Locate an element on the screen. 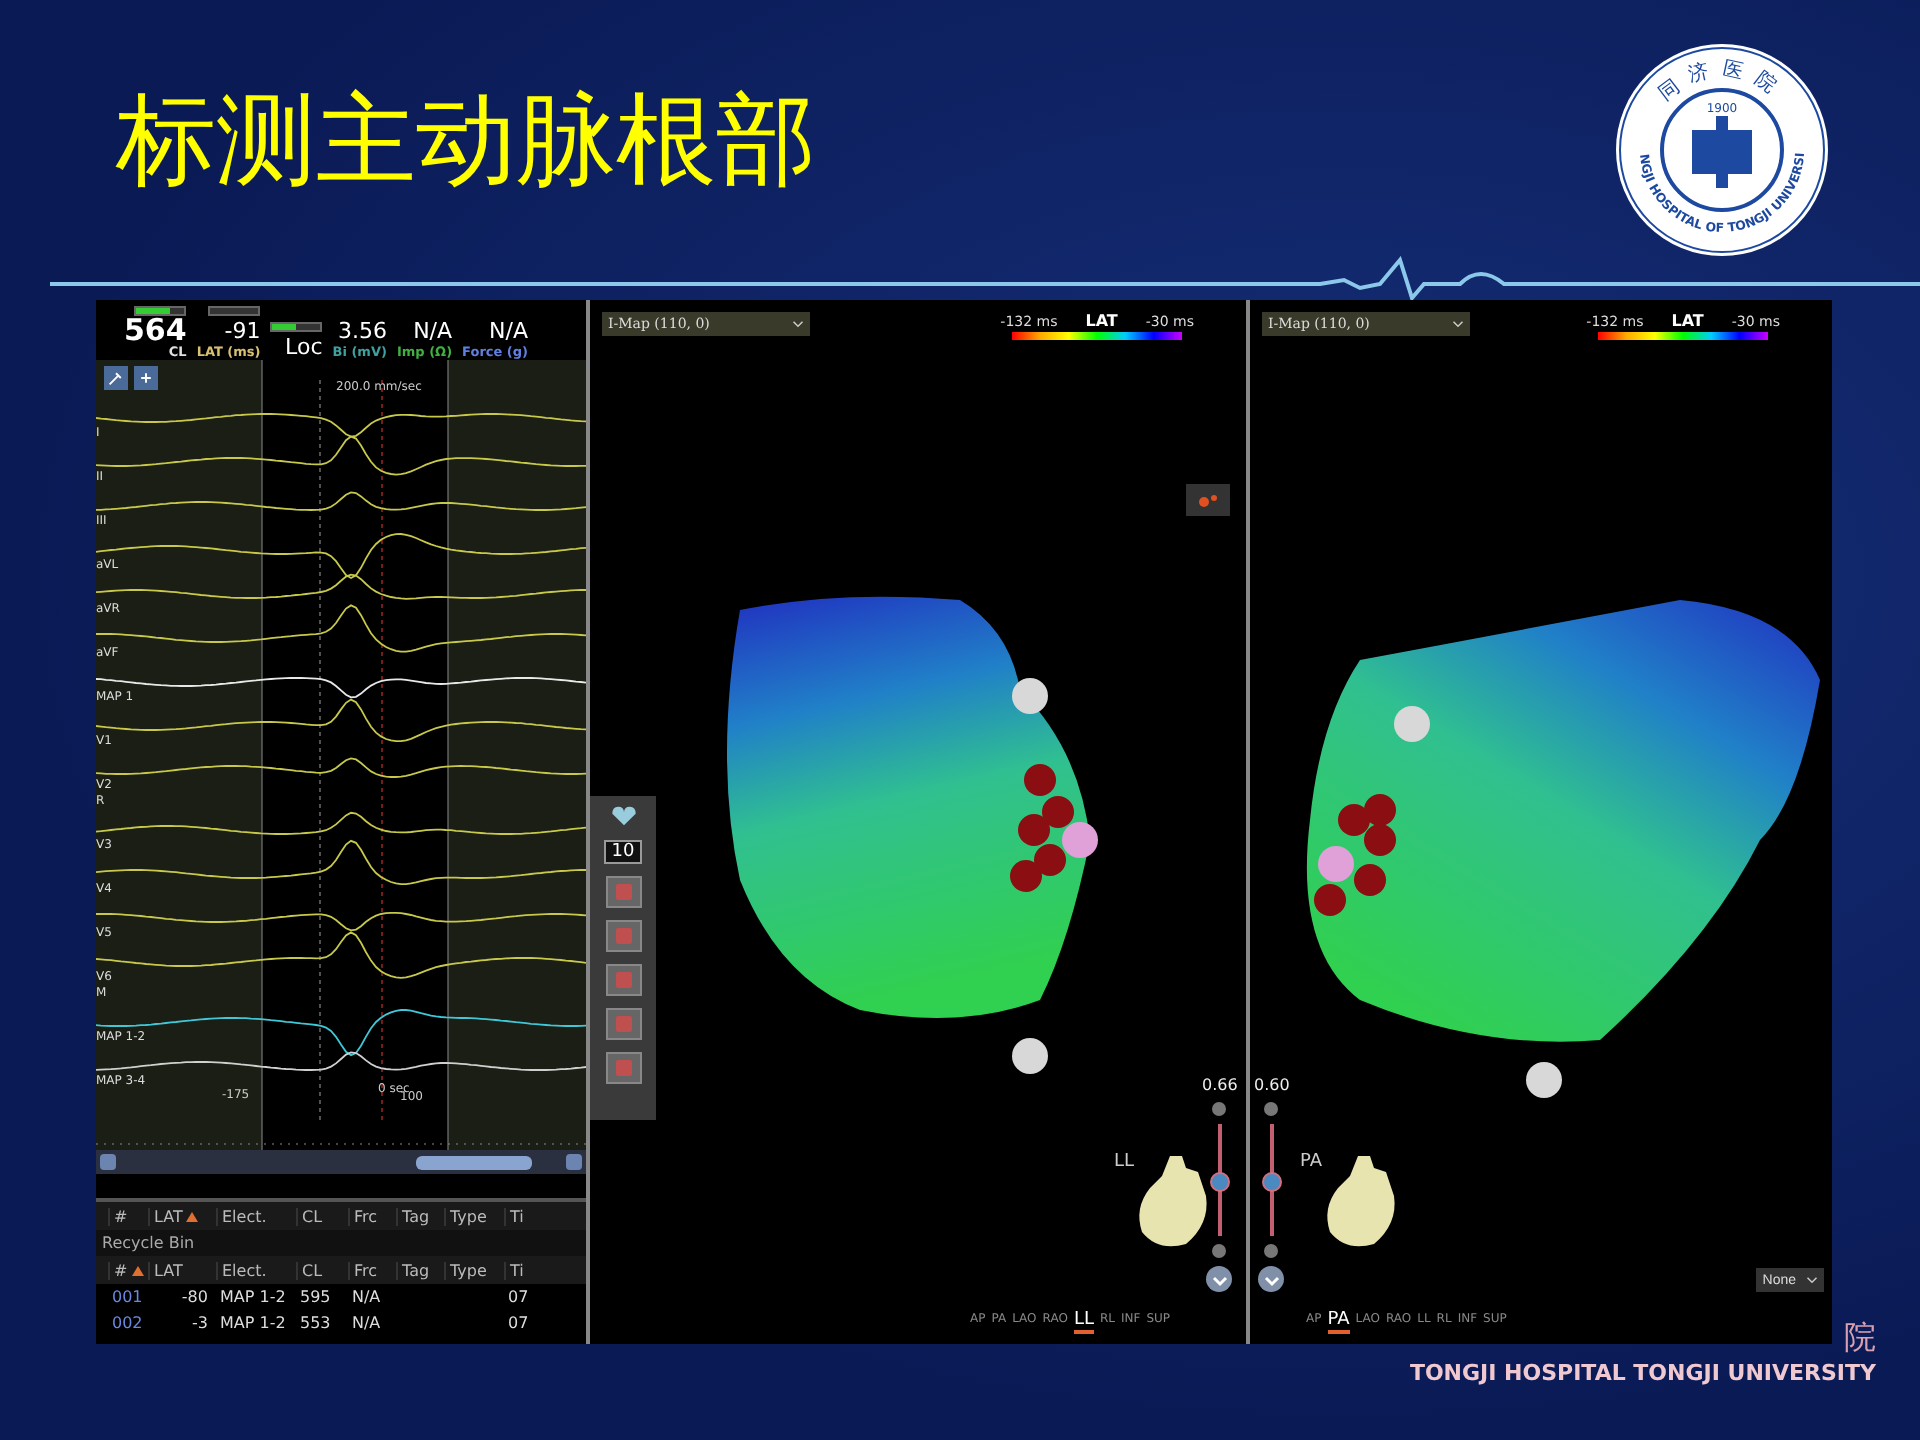 This screenshot has width=1920, height=1440. footer-chinese: 院 is located at coordinates (1860, 1338).